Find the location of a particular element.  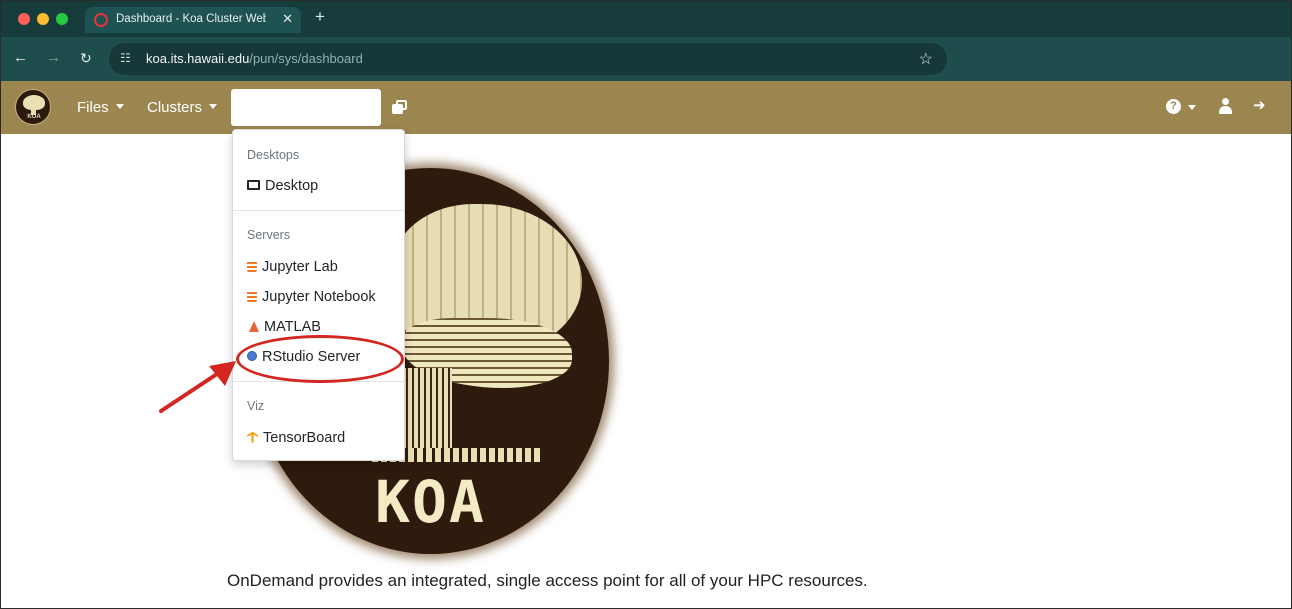

menu-item-label: TensorBoard is located at coordinates (304, 438).